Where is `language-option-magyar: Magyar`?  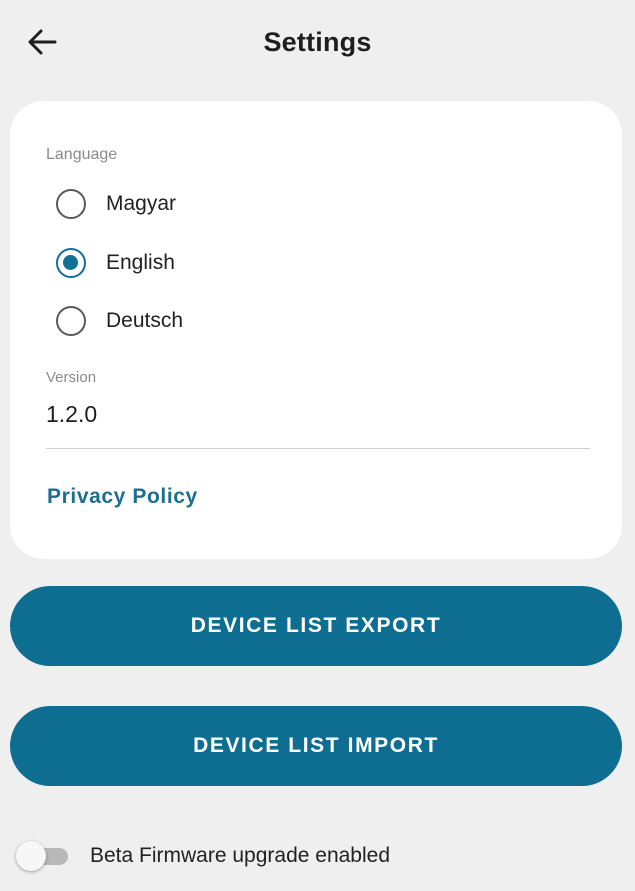
language-option-magyar: Magyar is located at coordinates (116, 204).